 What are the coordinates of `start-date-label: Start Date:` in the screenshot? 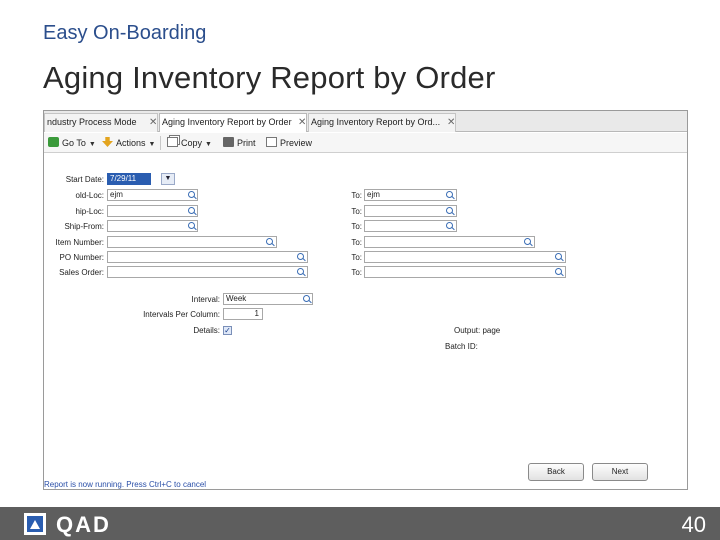 It's located at (84, 179).